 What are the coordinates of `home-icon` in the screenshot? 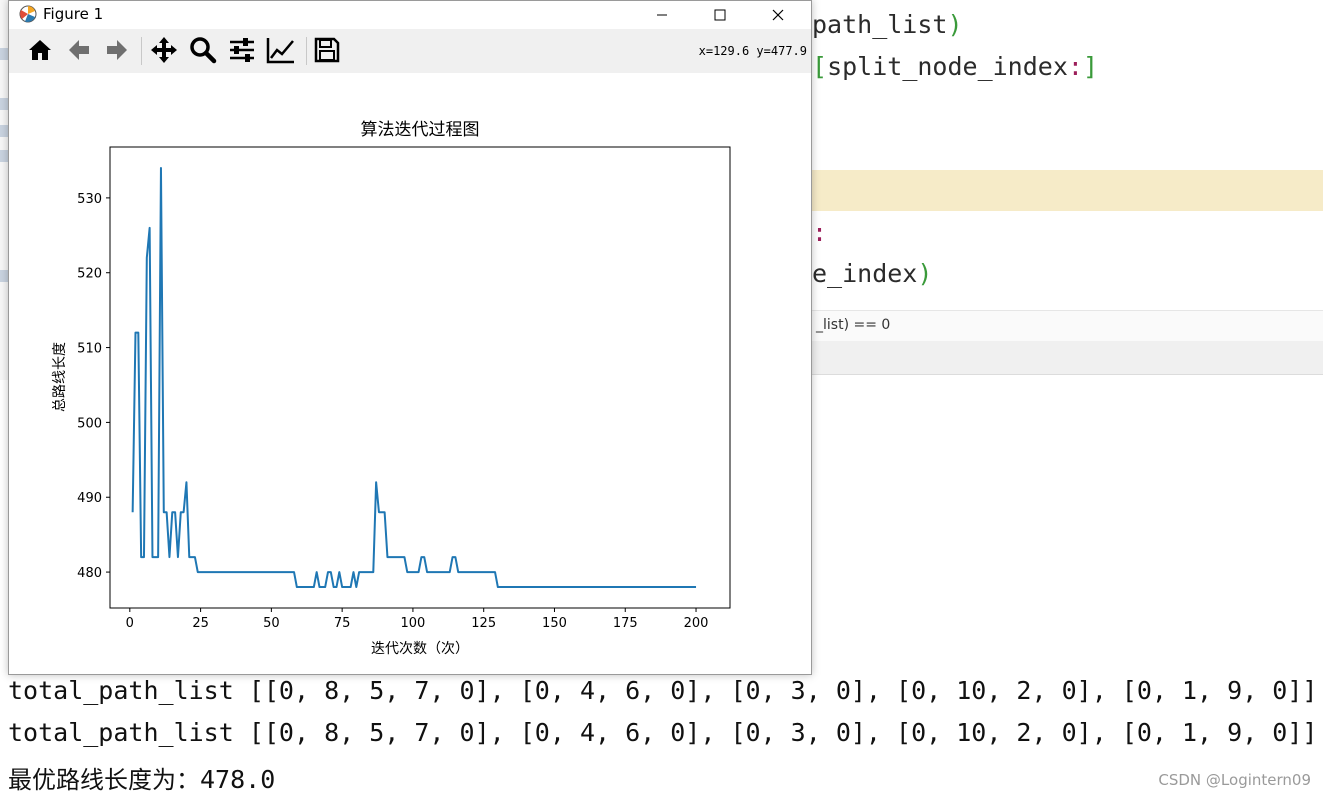 It's located at (40, 50).